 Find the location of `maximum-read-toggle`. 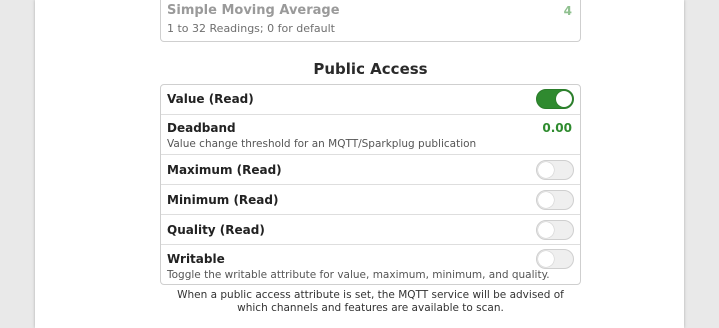

maximum-read-toggle is located at coordinates (555, 170).